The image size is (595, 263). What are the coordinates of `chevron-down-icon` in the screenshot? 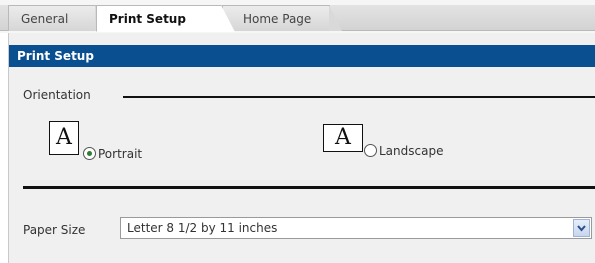 It's located at (581, 228).